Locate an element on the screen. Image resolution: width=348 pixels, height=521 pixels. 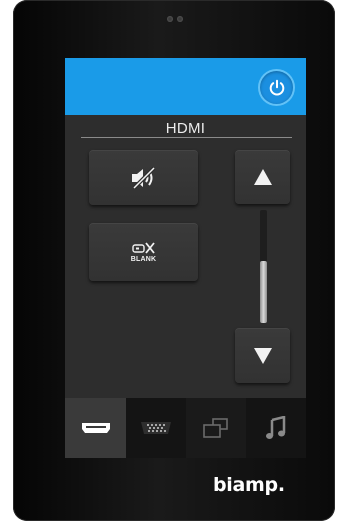
blank-label: BLANK is located at coordinates (143, 259).